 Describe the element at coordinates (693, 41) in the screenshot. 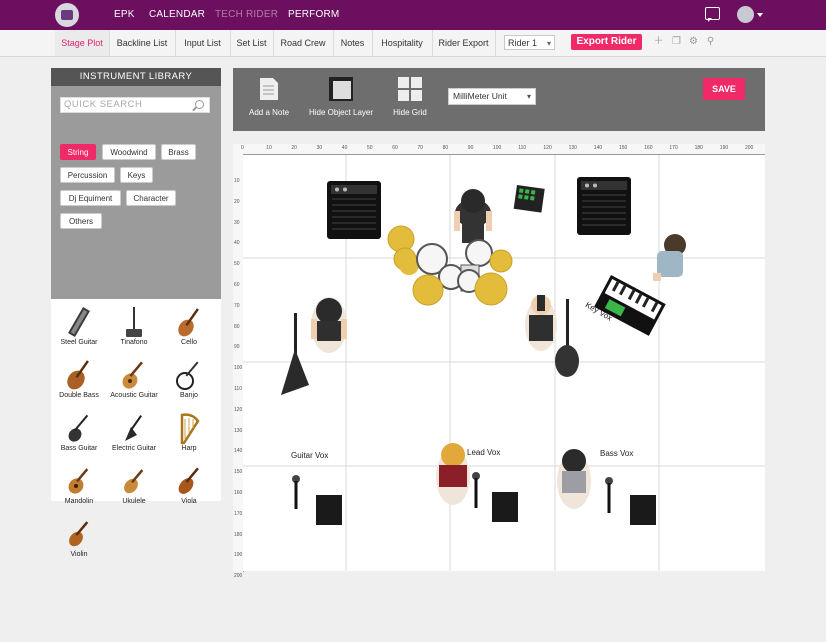

I see `gear-icon: ⚙` at that location.